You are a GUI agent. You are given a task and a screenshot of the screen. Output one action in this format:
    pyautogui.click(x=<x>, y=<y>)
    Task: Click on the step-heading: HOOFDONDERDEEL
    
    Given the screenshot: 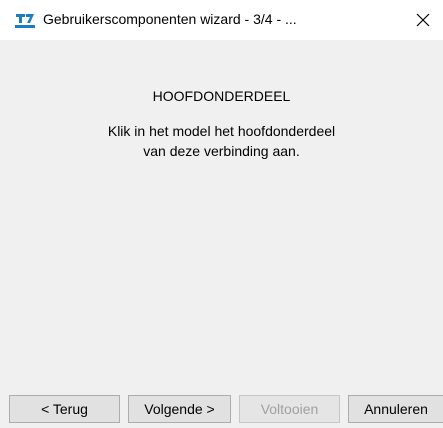 What is the action you would take?
    pyautogui.click(x=221, y=96)
    